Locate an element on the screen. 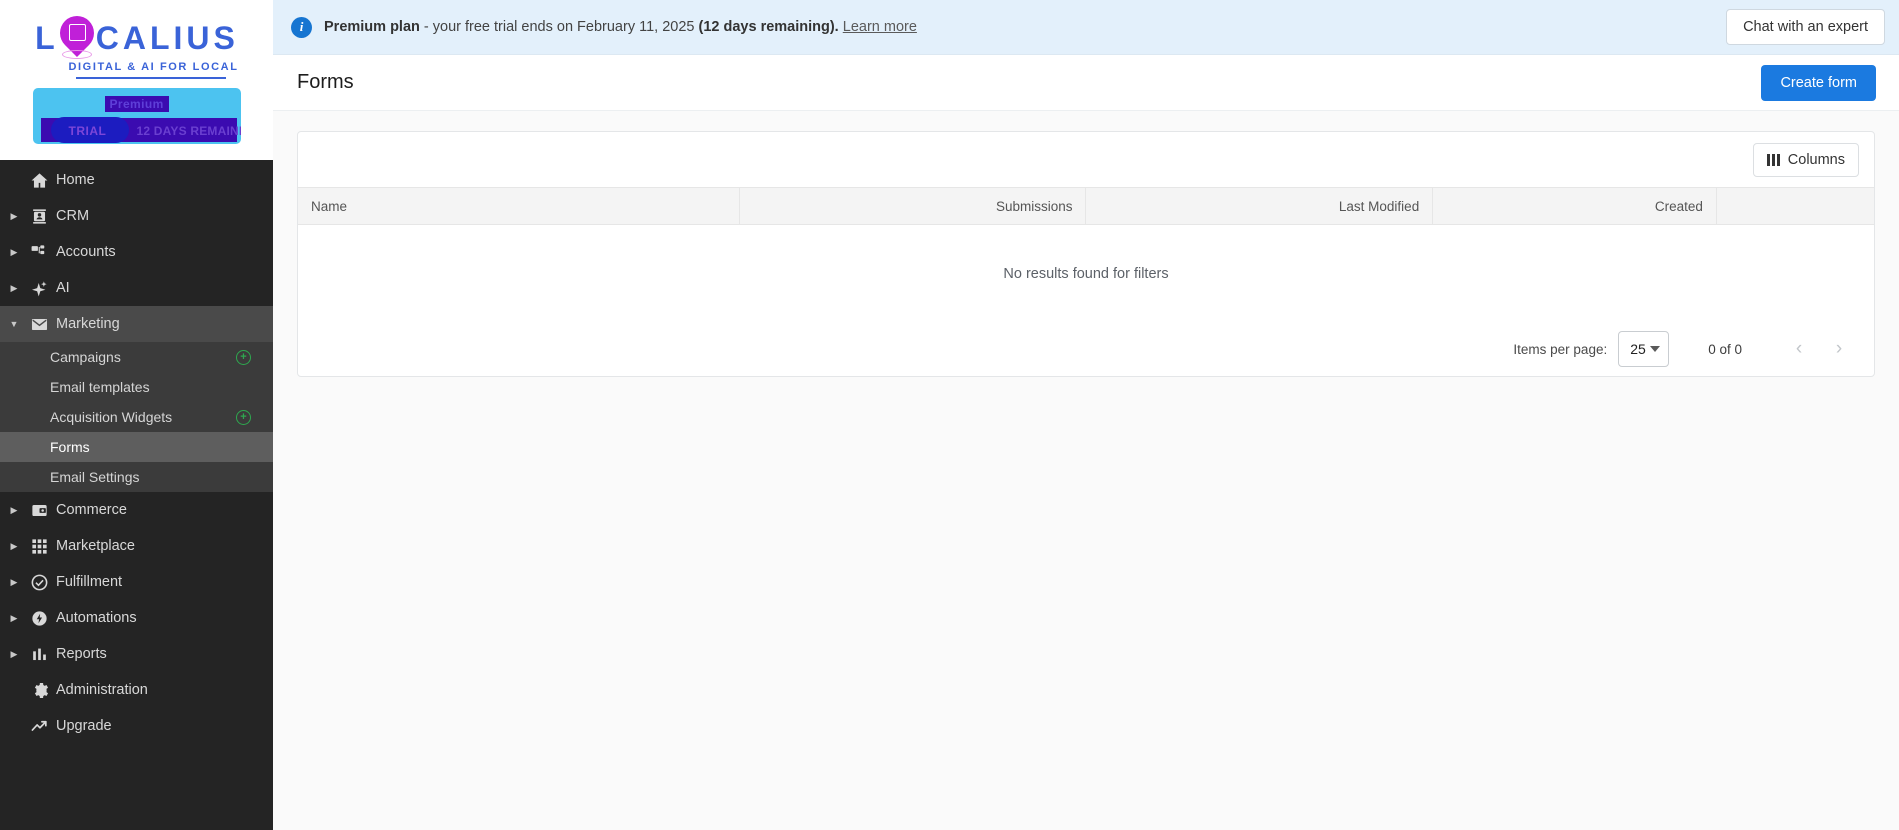  sidebar-item-commerce: ▶ Commerce is located at coordinates (136, 510).